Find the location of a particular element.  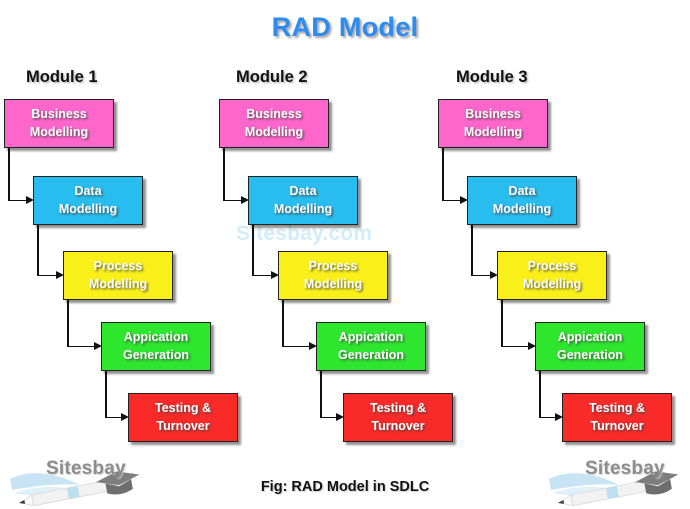

sitesbay-logo-right: Sitesbay is located at coordinates (615, 480).